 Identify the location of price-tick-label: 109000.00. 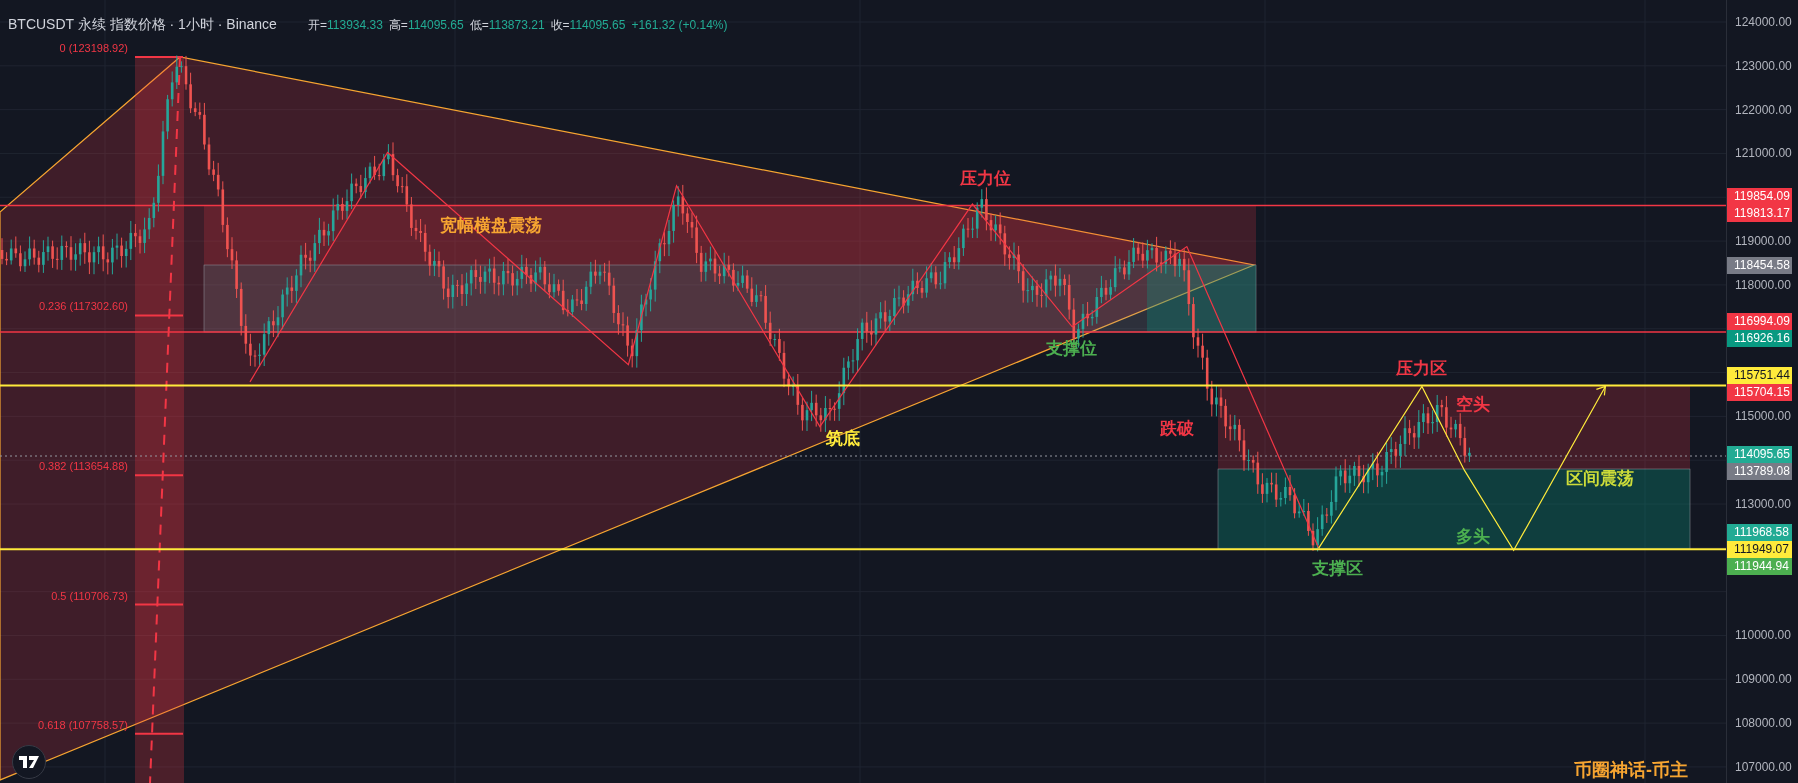
(1763, 679).